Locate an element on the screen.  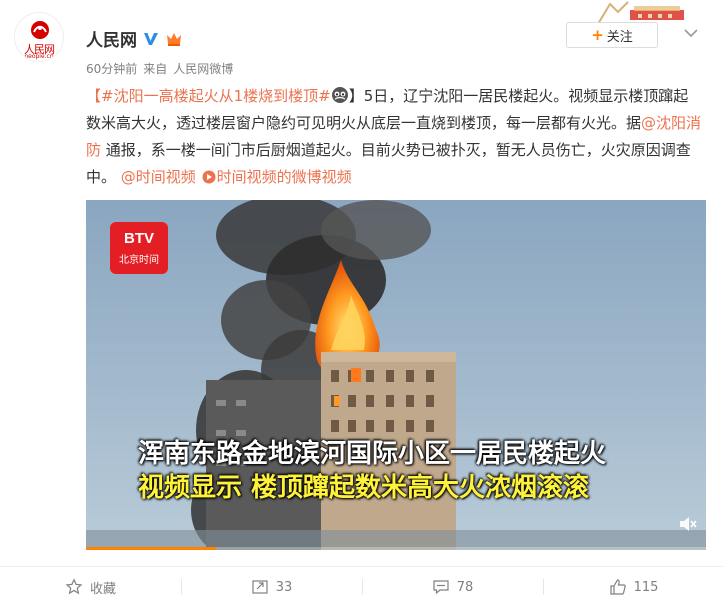
star-icon is located at coordinates (74, 586).